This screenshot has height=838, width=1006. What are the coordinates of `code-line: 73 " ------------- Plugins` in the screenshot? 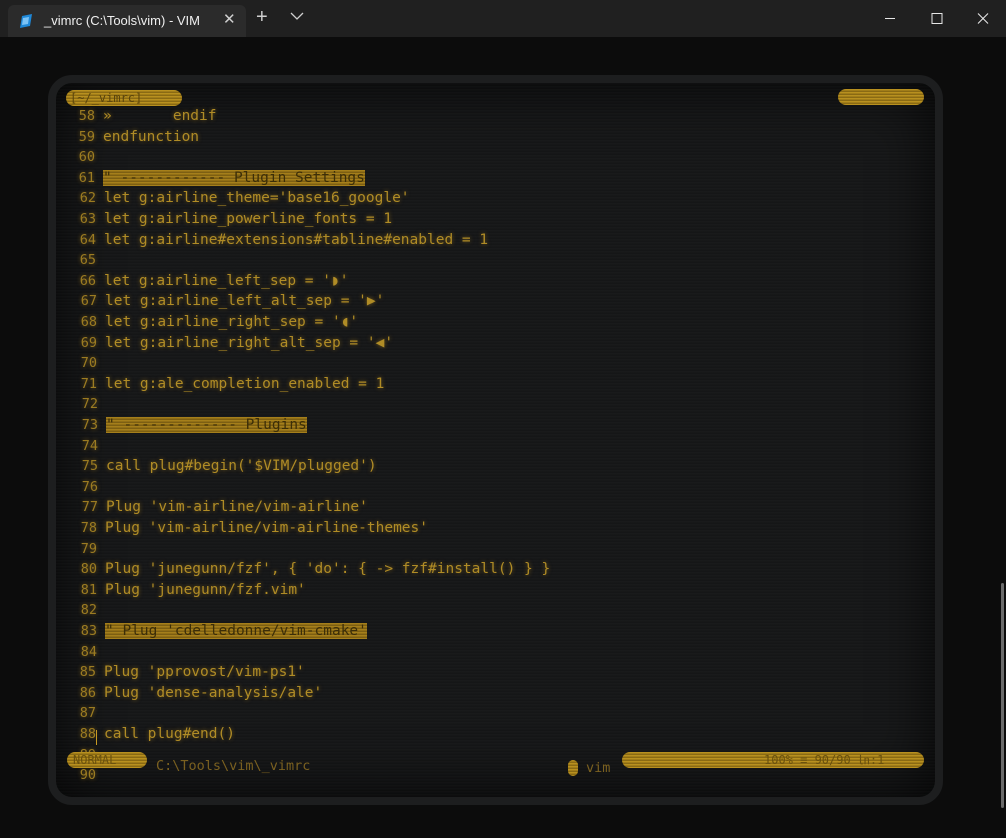 It's located at (190, 425).